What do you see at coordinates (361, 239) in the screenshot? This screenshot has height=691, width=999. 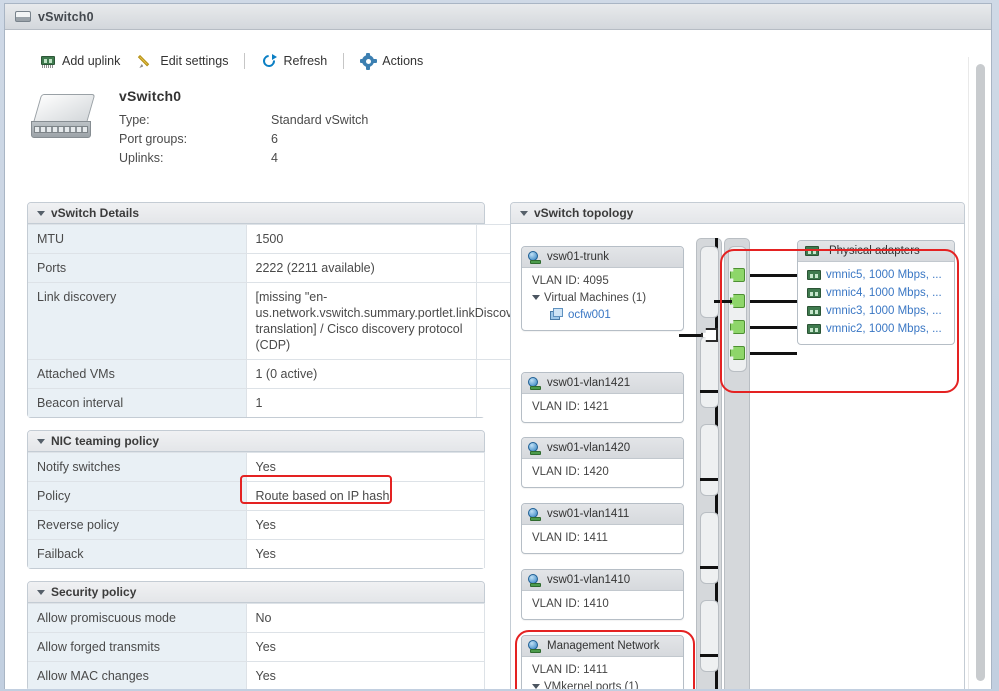 I see `row-value: 1500` at bounding box center [361, 239].